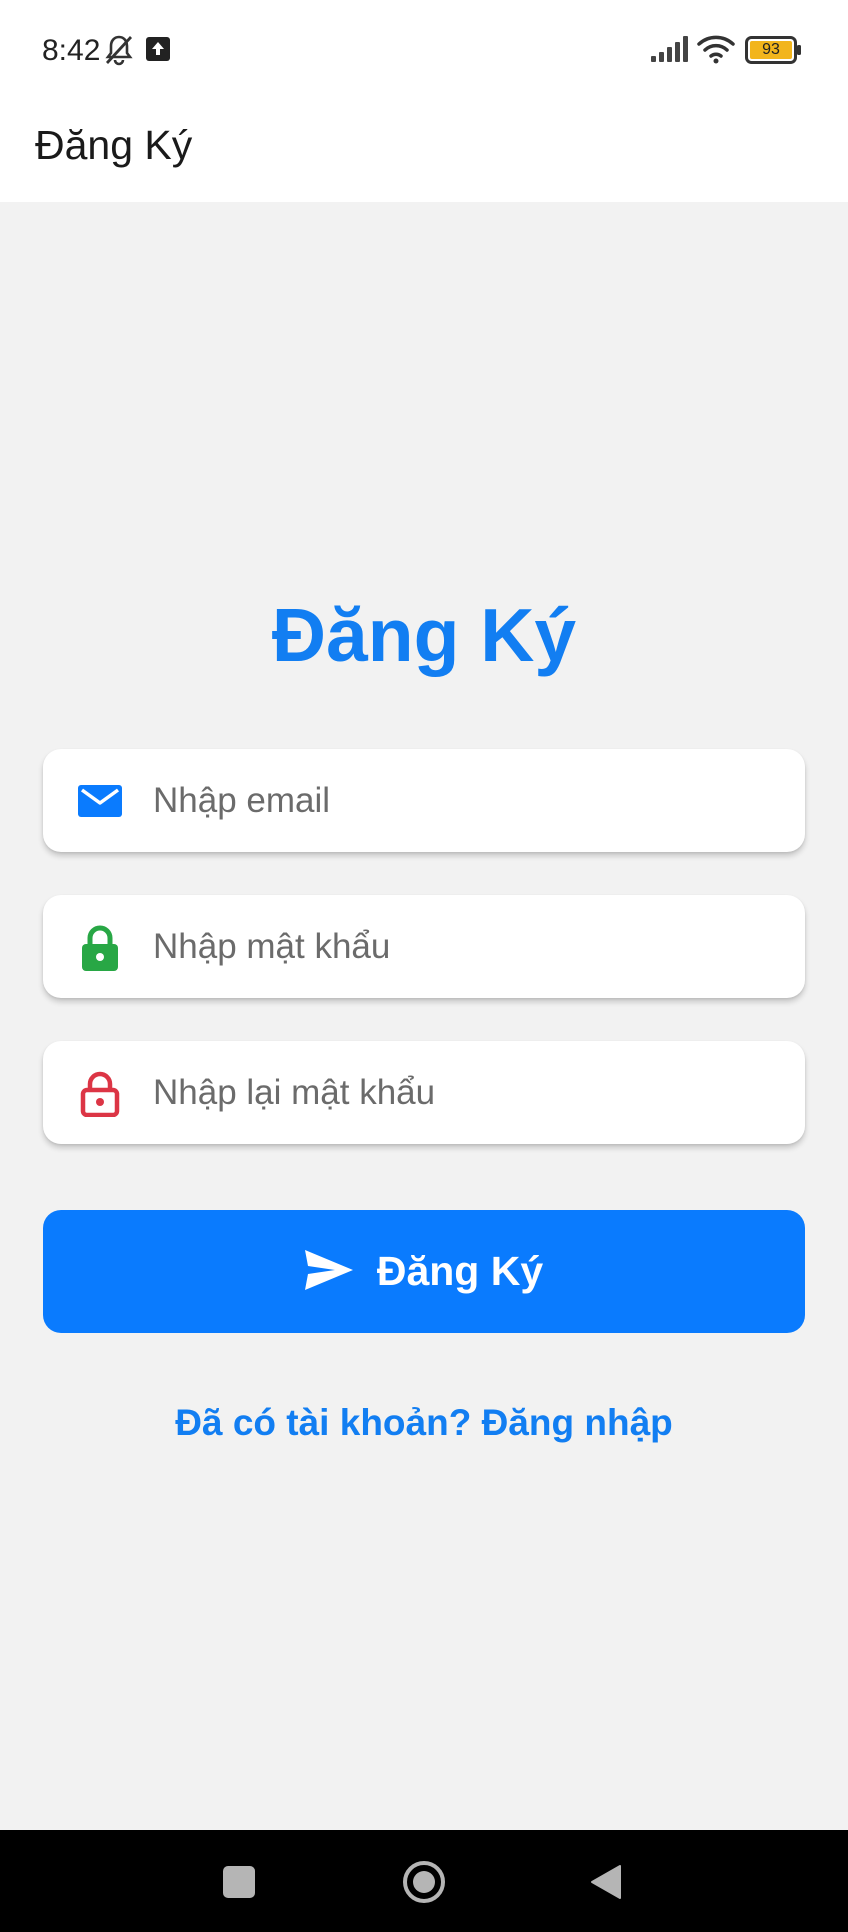 This screenshot has height=1932, width=848. I want to click on password-input, so click(463, 946).